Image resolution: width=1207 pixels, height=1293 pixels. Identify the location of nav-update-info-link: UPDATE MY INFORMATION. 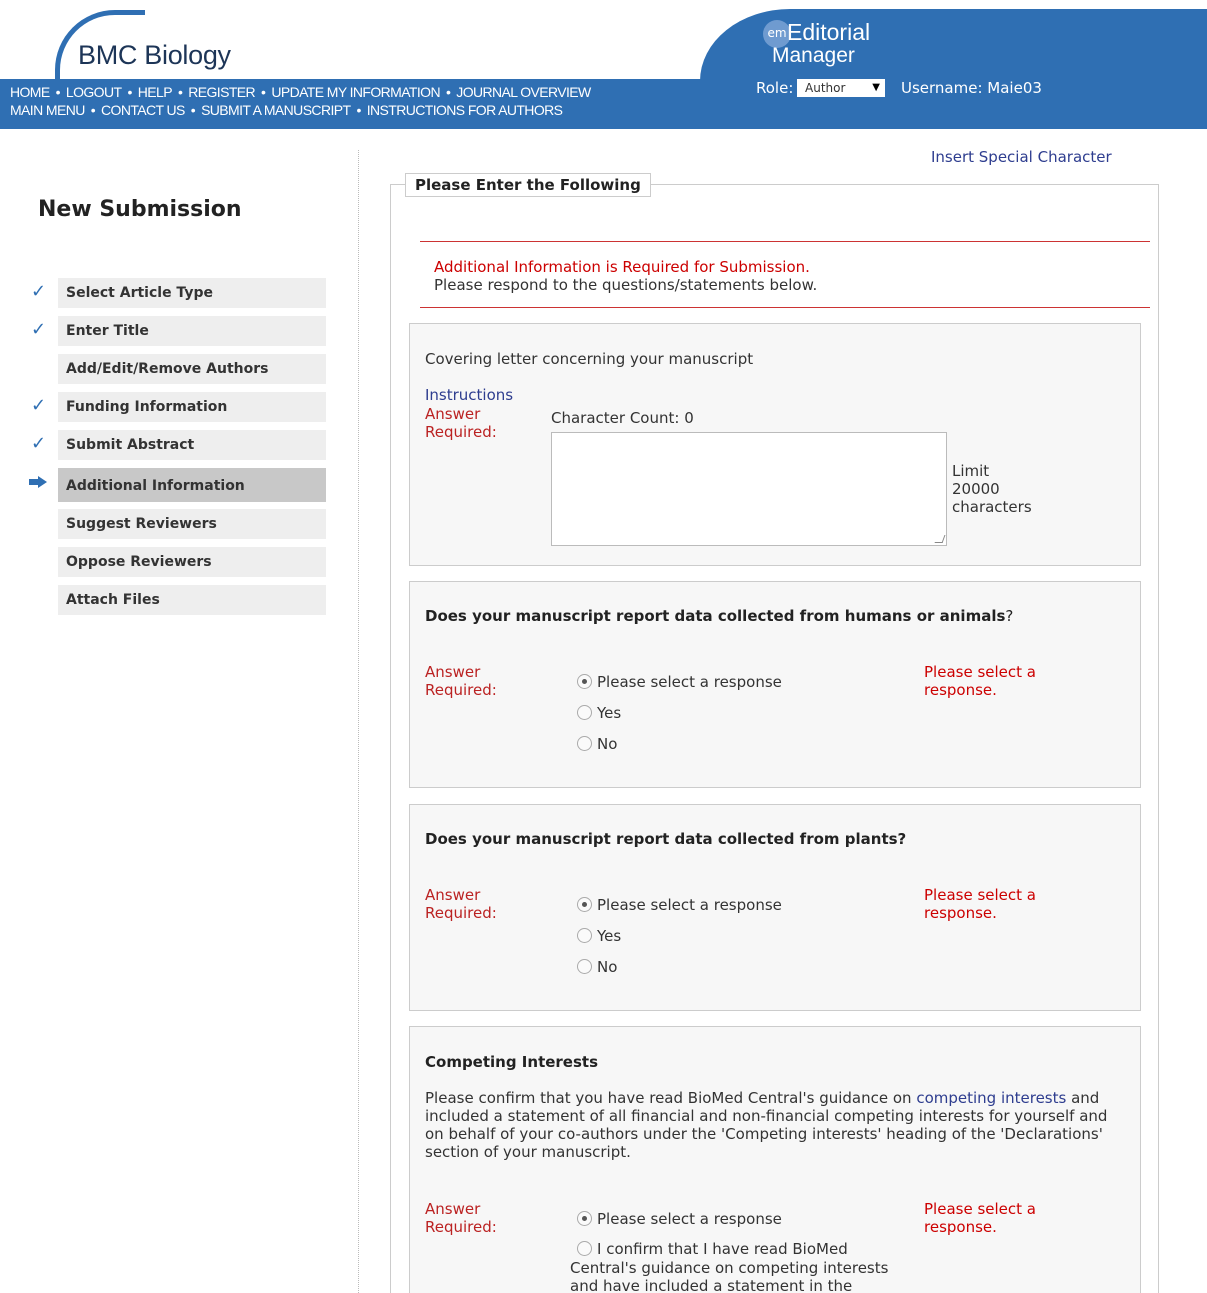
(355, 92).